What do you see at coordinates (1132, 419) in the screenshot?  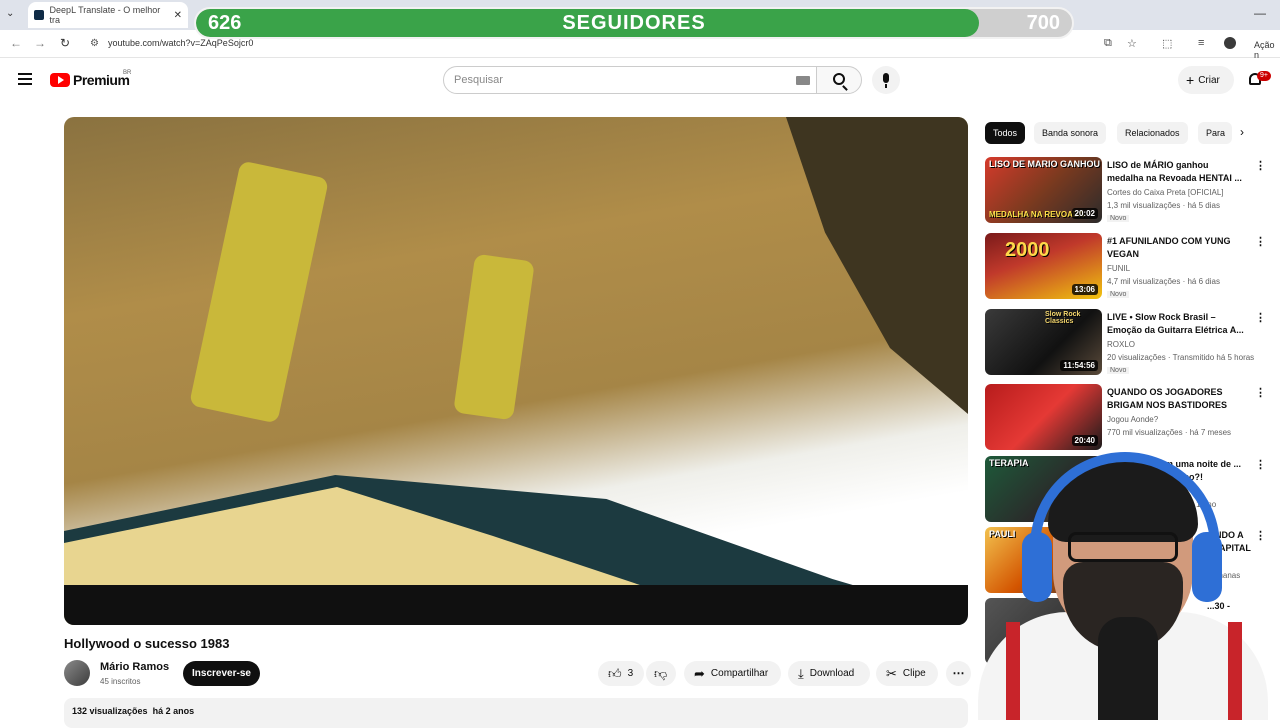 I see `recommendation-channel: Jogou Aonde?` at bounding box center [1132, 419].